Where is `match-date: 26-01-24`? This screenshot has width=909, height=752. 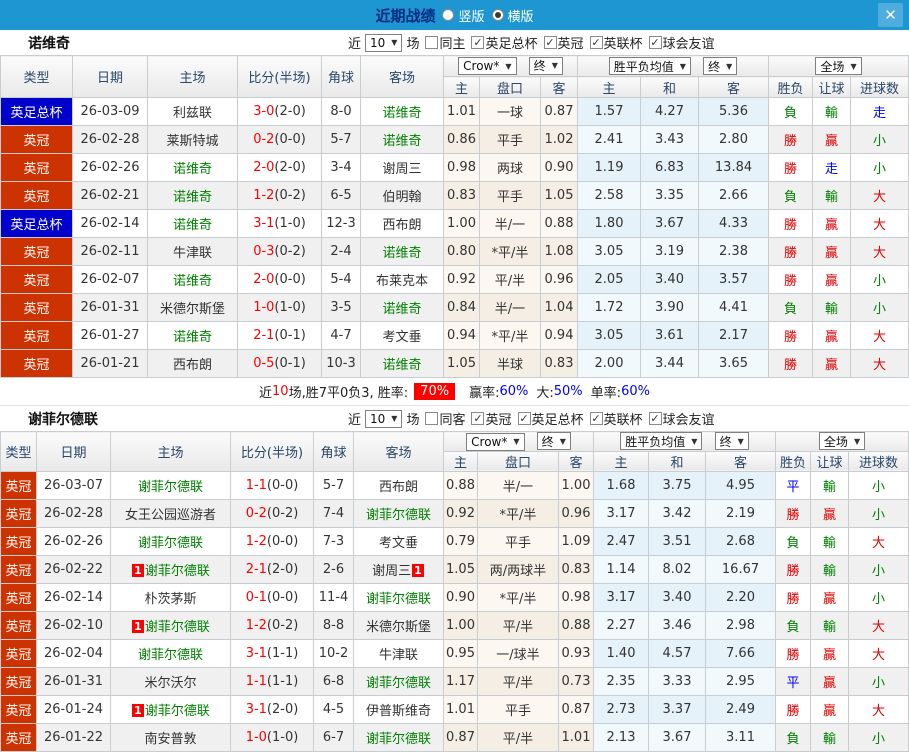 match-date: 26-01-24 is located at coordinates (73, 709).